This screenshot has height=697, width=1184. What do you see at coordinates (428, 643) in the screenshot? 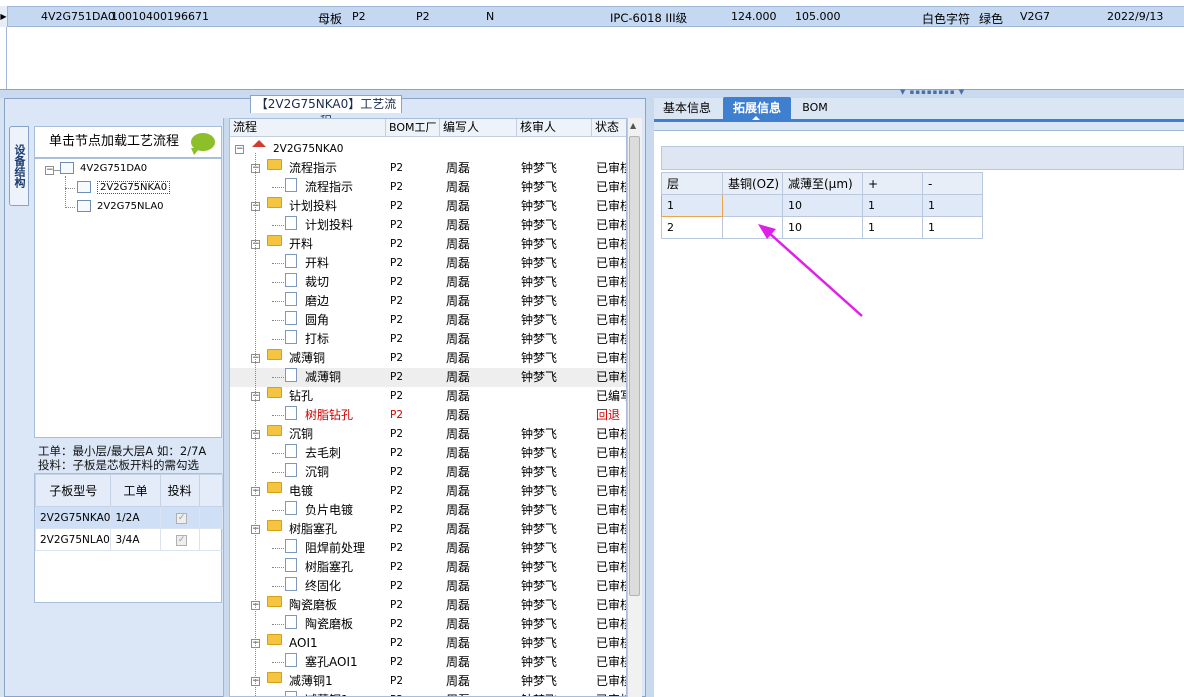
I see `flow-group-row: −AOI1P2周磊钟梦飞已审核` at bounding box center [428, 643].